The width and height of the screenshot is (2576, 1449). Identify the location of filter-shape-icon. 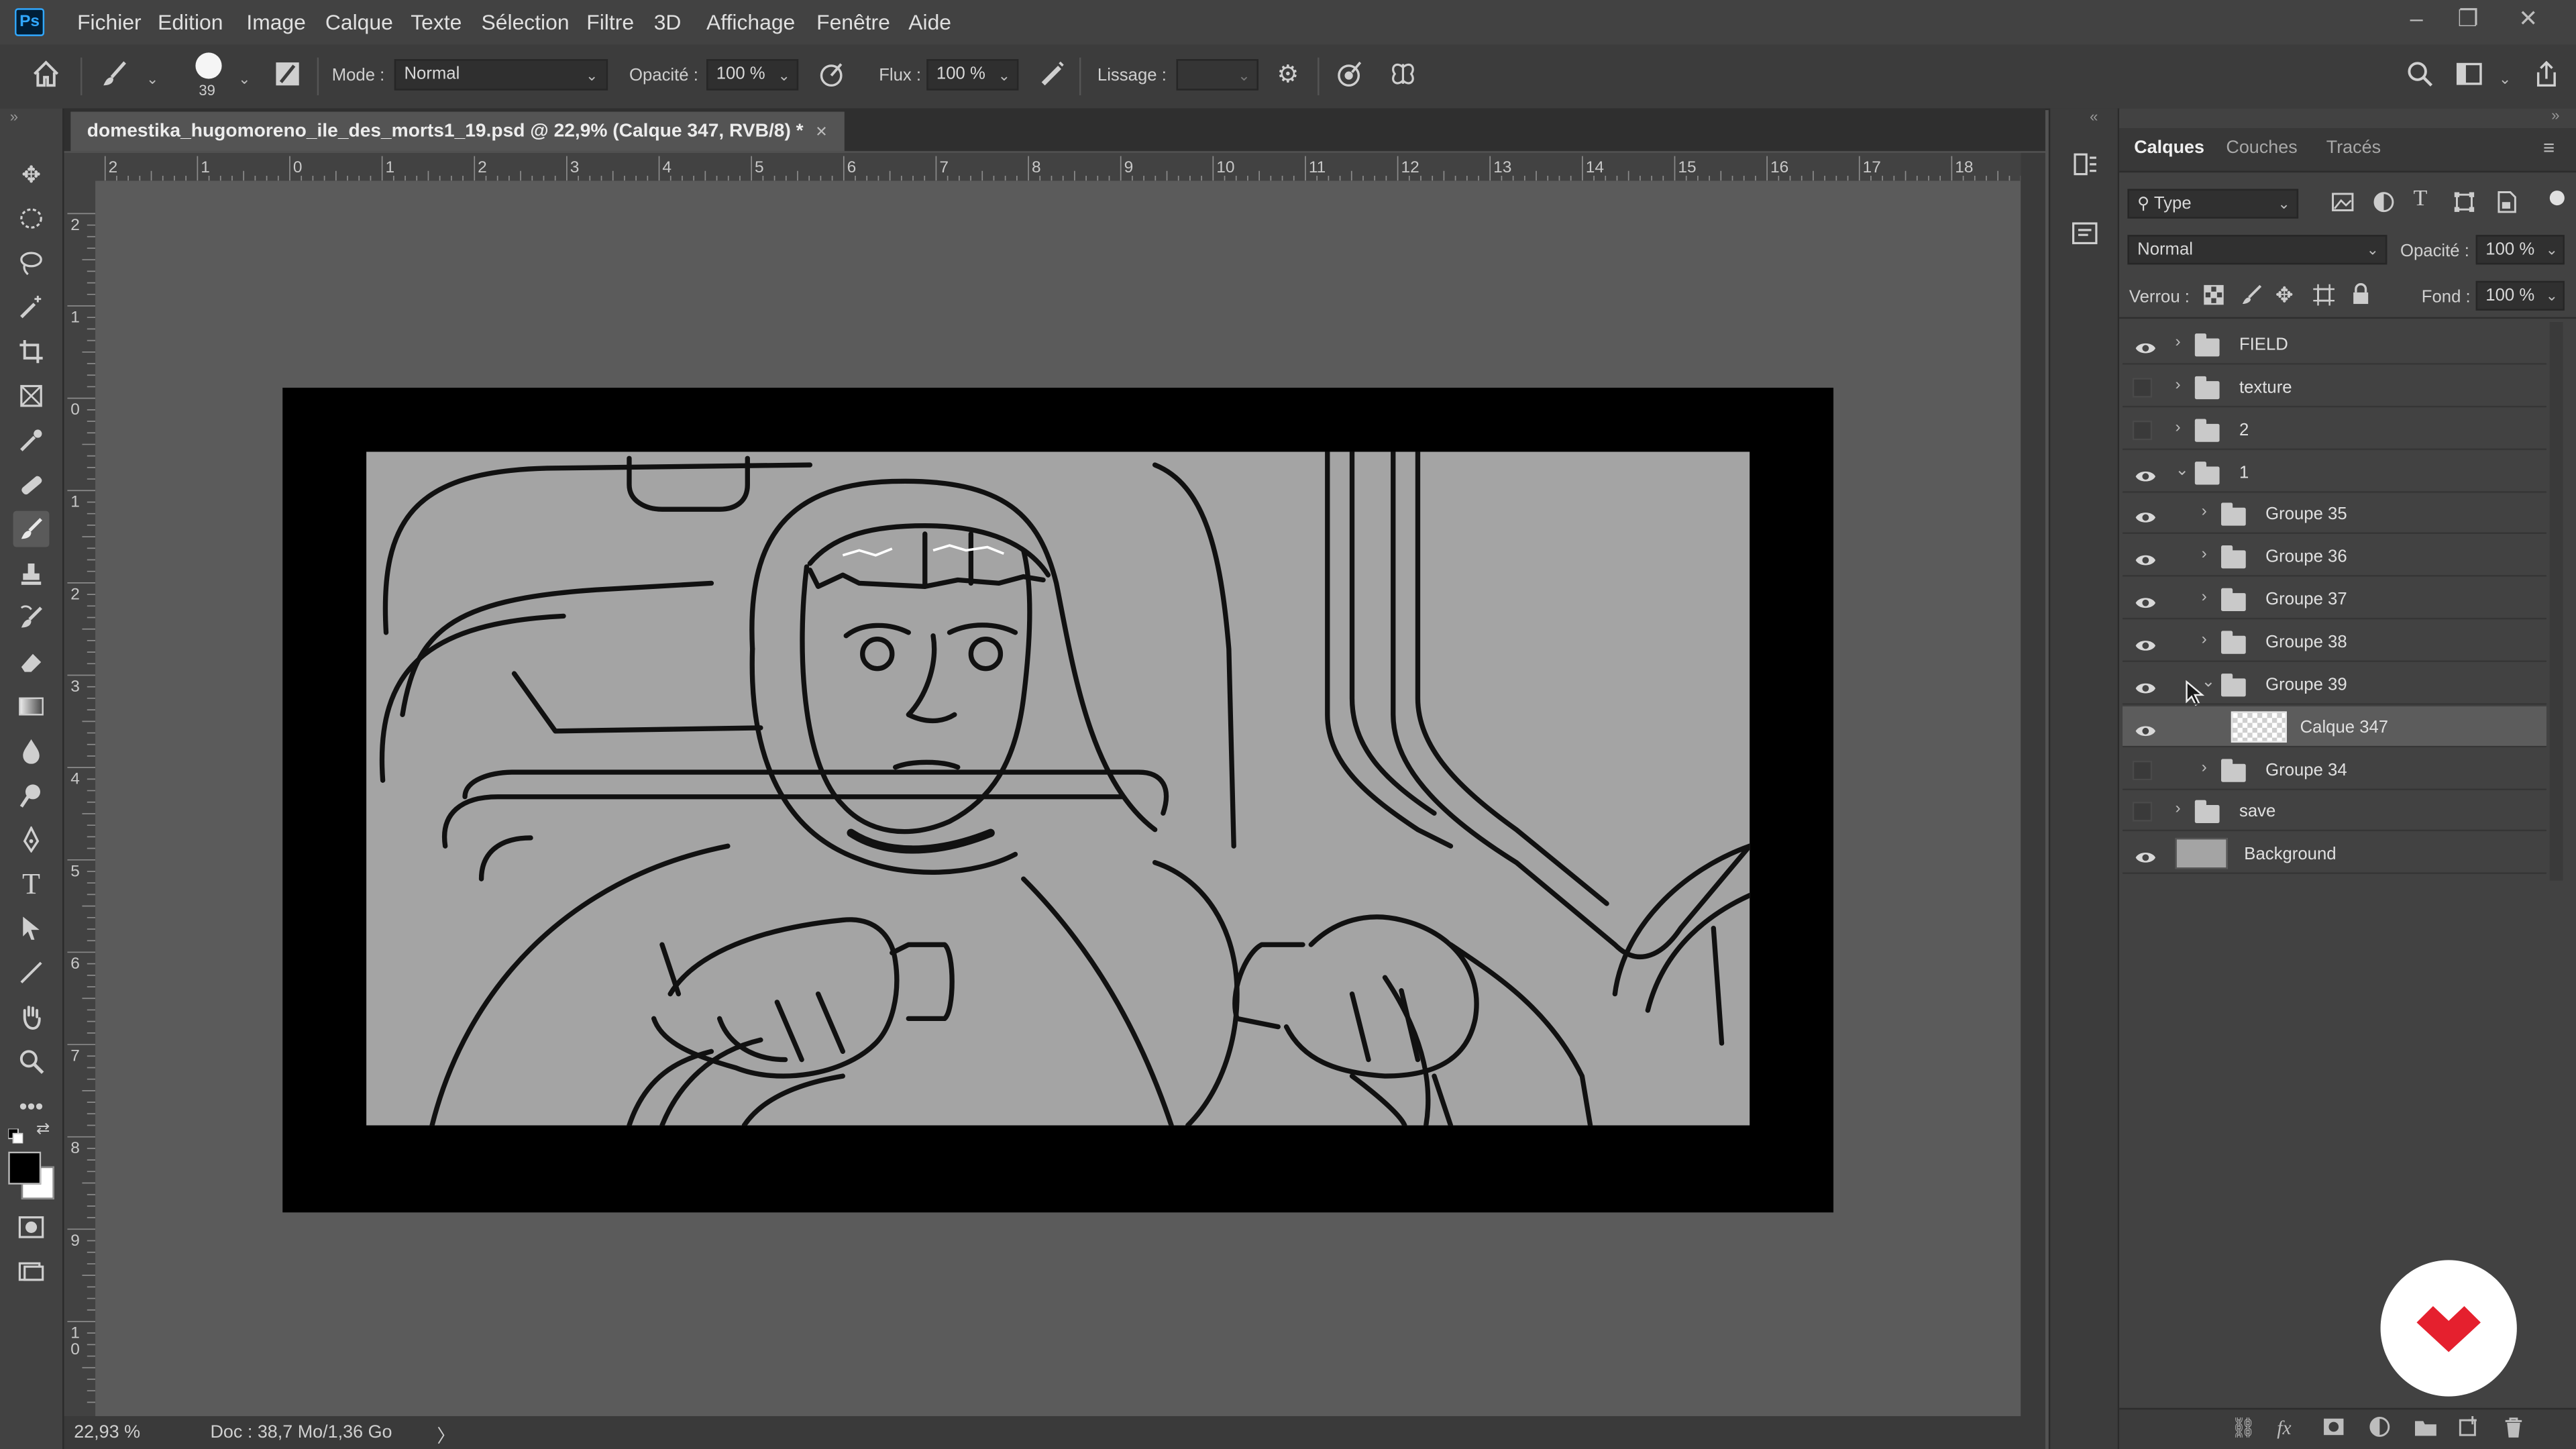
(2466, 204).